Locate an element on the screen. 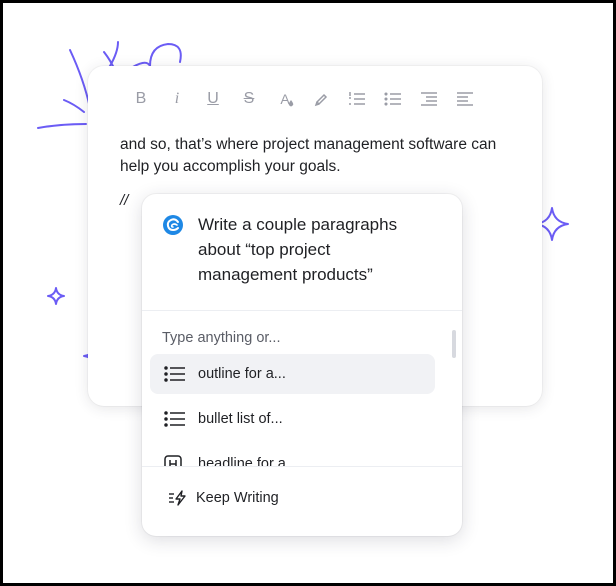 Image resolution: width=616 pixels, height=586 pixels. bullet-list-icon is located at coordinates (392, 99).